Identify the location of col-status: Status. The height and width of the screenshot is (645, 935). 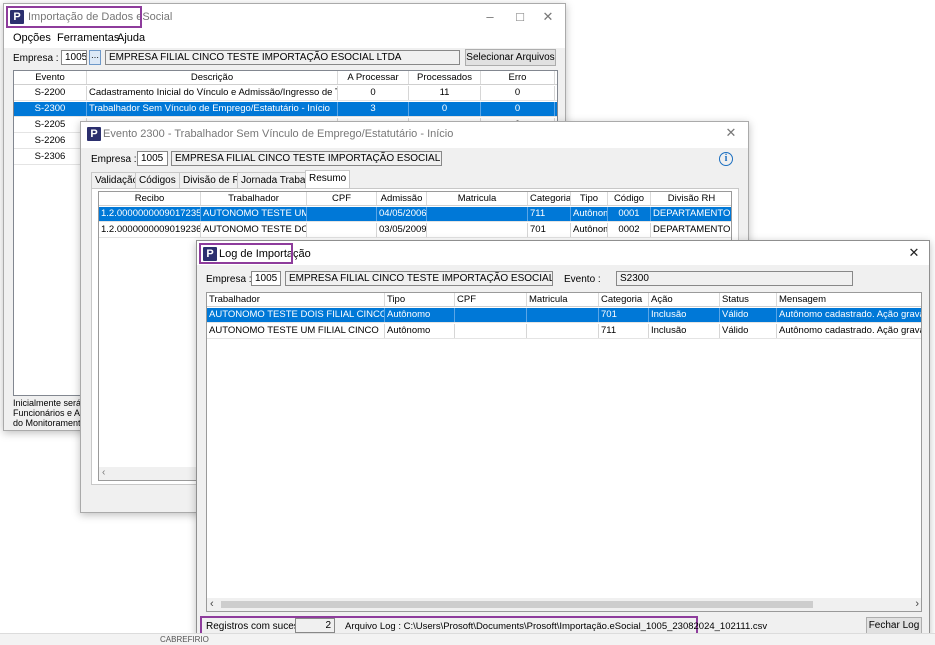
(748, 299).